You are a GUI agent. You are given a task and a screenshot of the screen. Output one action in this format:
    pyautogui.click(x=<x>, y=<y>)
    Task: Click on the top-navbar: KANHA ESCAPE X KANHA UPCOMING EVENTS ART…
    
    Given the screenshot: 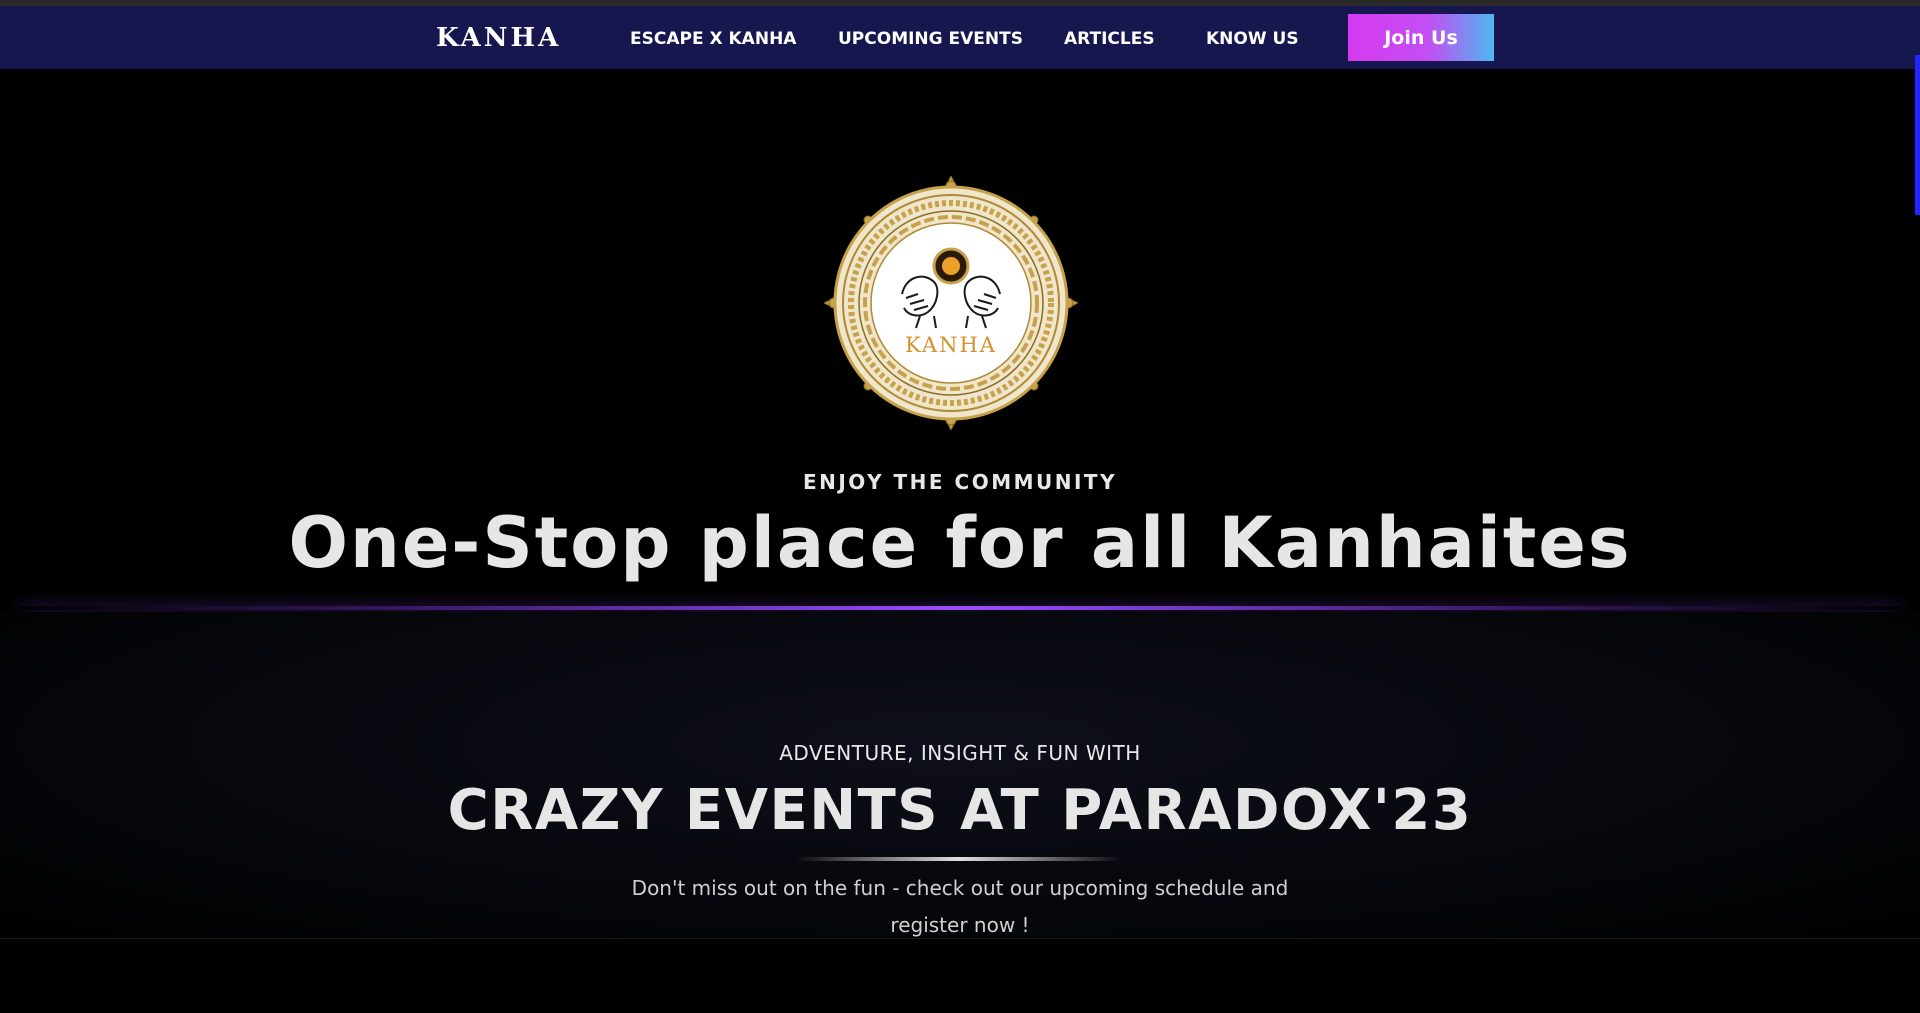 What is the action you would take?
    pyautogui.click(x=960, y=34)
    